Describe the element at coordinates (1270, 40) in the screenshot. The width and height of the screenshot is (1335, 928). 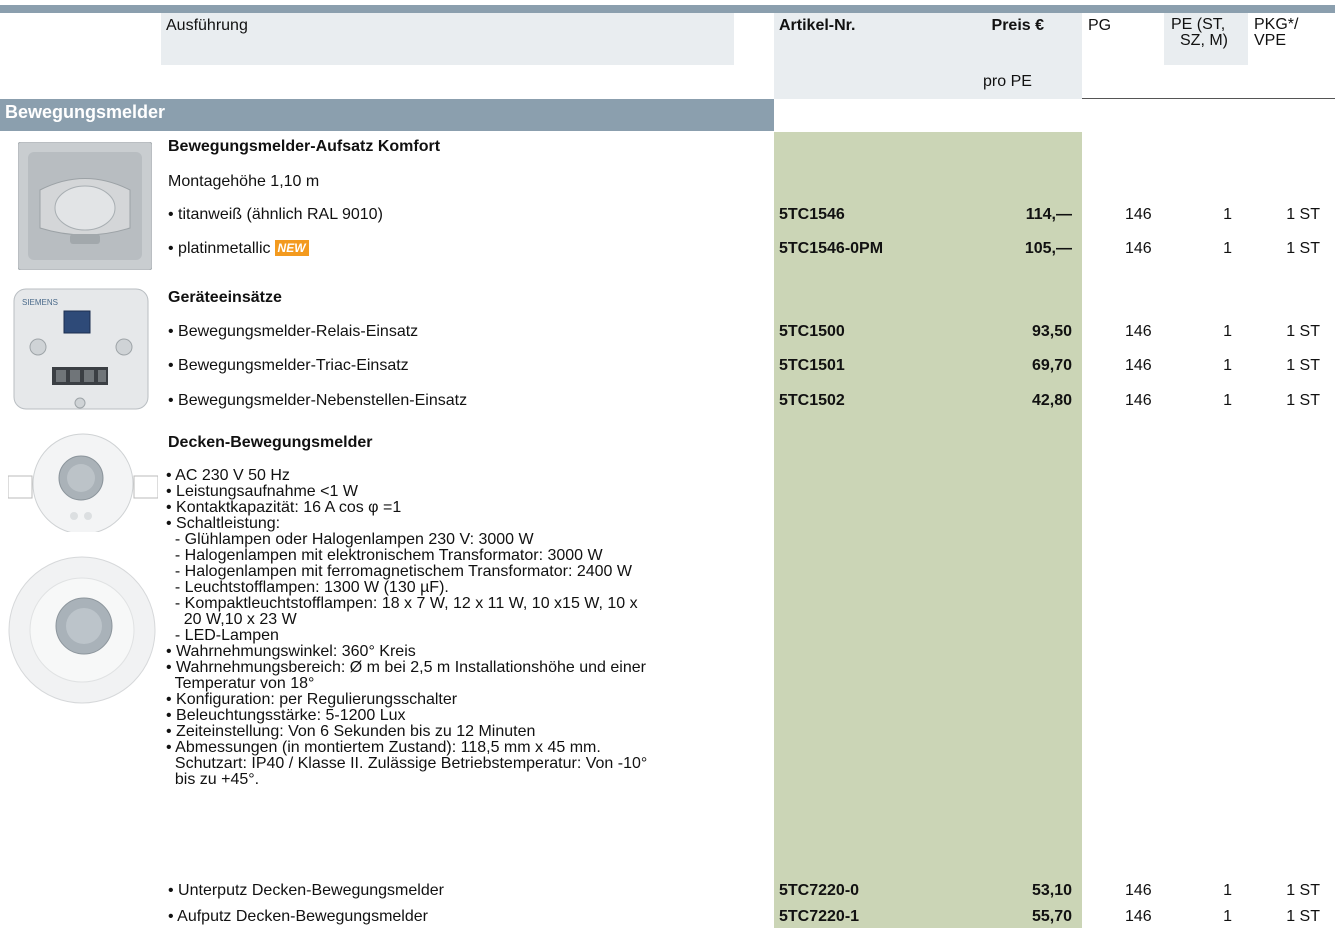
I see `header-pkg-line2: VPE` at that location.